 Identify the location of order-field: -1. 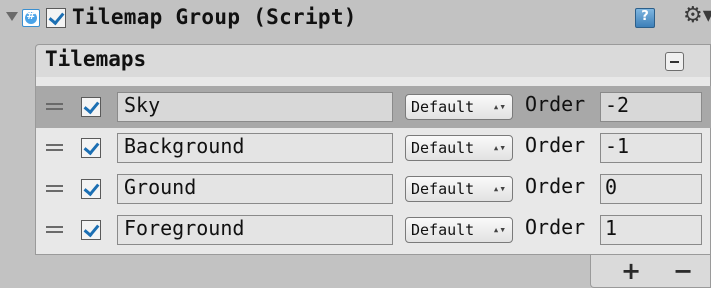
(651, 148).